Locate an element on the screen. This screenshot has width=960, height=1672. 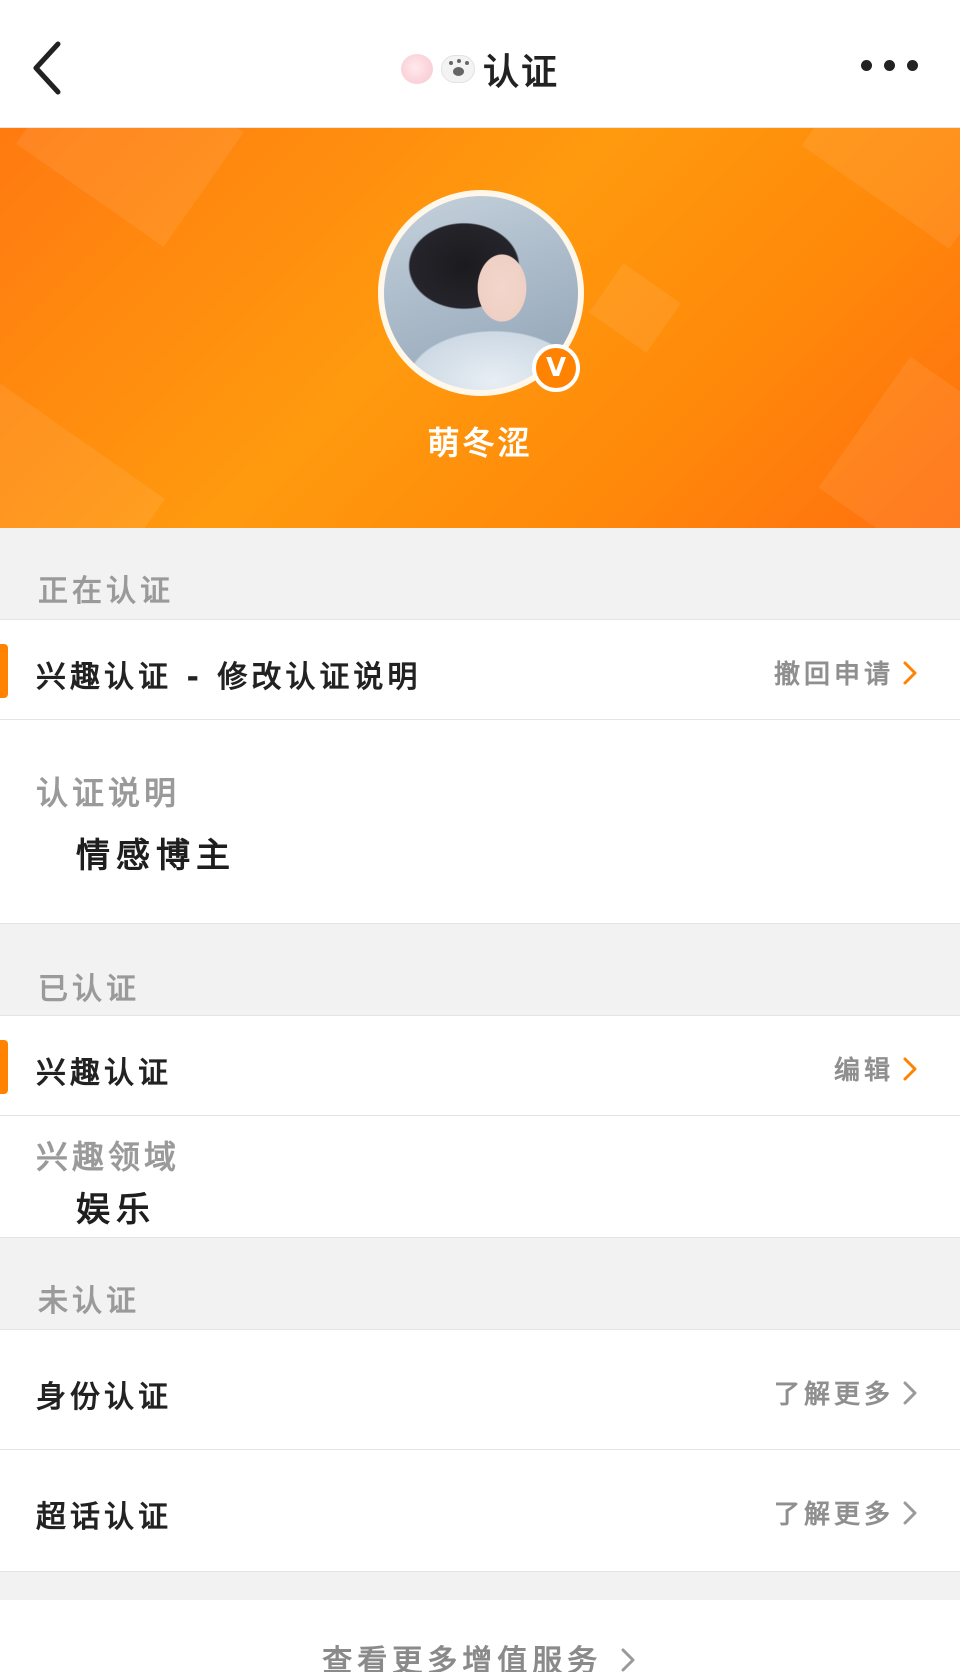
interest-field-block: 兴趣领域 娱乐 is located at coordinates (480, 1177).